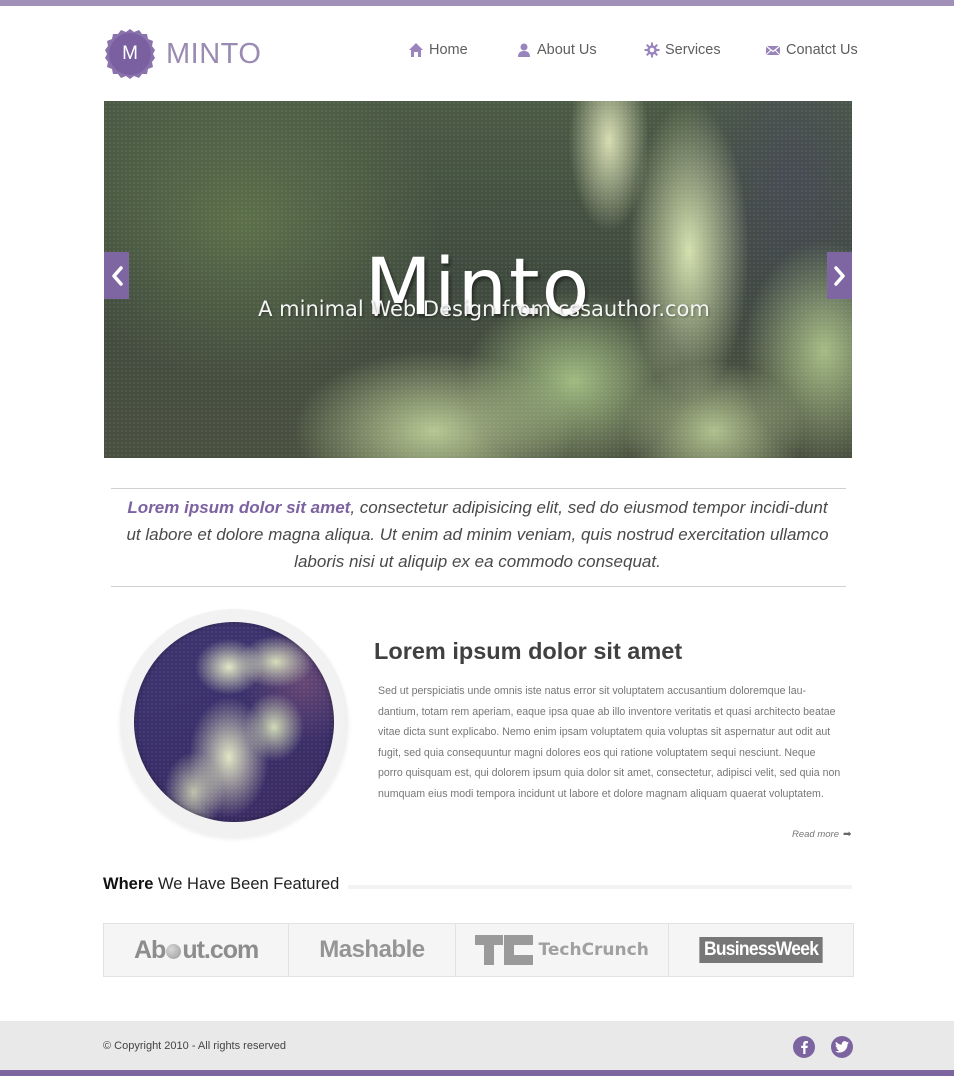 The width and height of the screenshot is (954, 1076). What do you see at coordinates (815, 834) in the screenshot?
I see `read-more-label: Read more` at bounding box center [815, 834].